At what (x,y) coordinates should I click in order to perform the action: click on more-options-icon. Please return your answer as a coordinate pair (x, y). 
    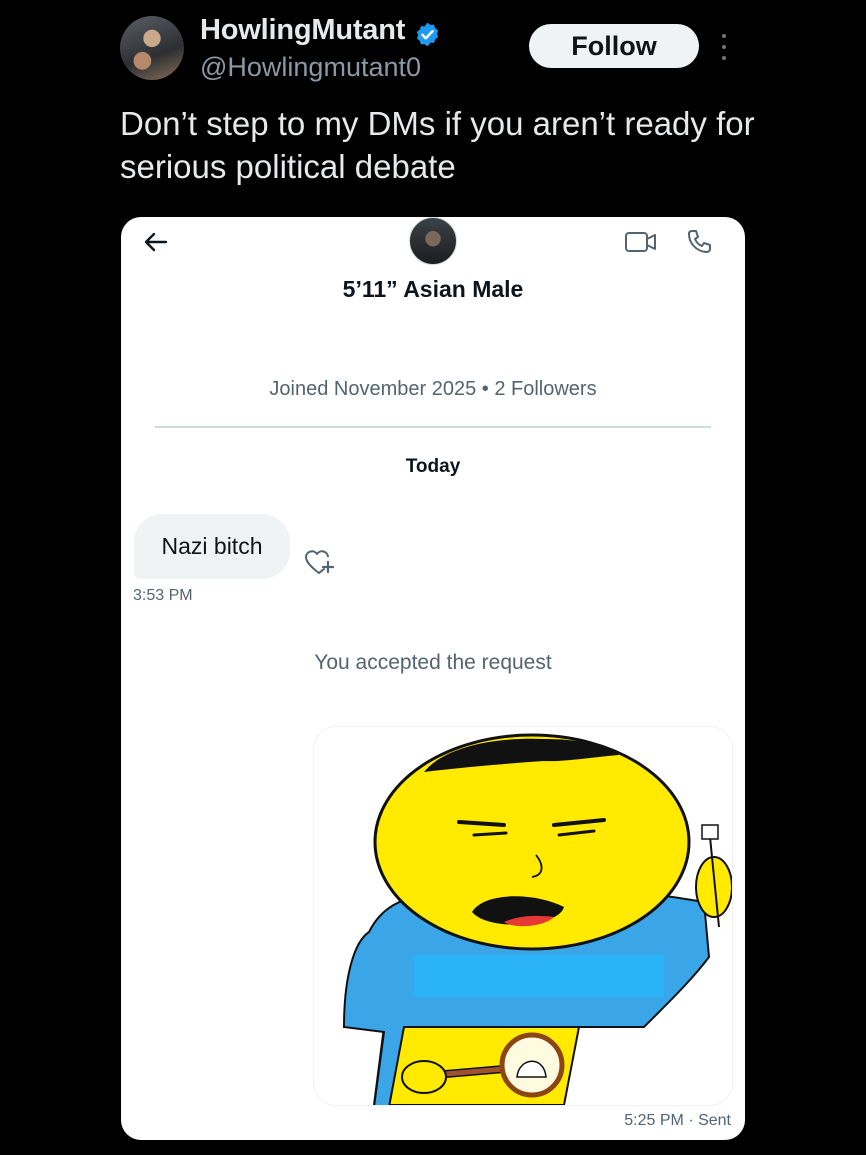
    Looking at the image, I should click on (724, 47).